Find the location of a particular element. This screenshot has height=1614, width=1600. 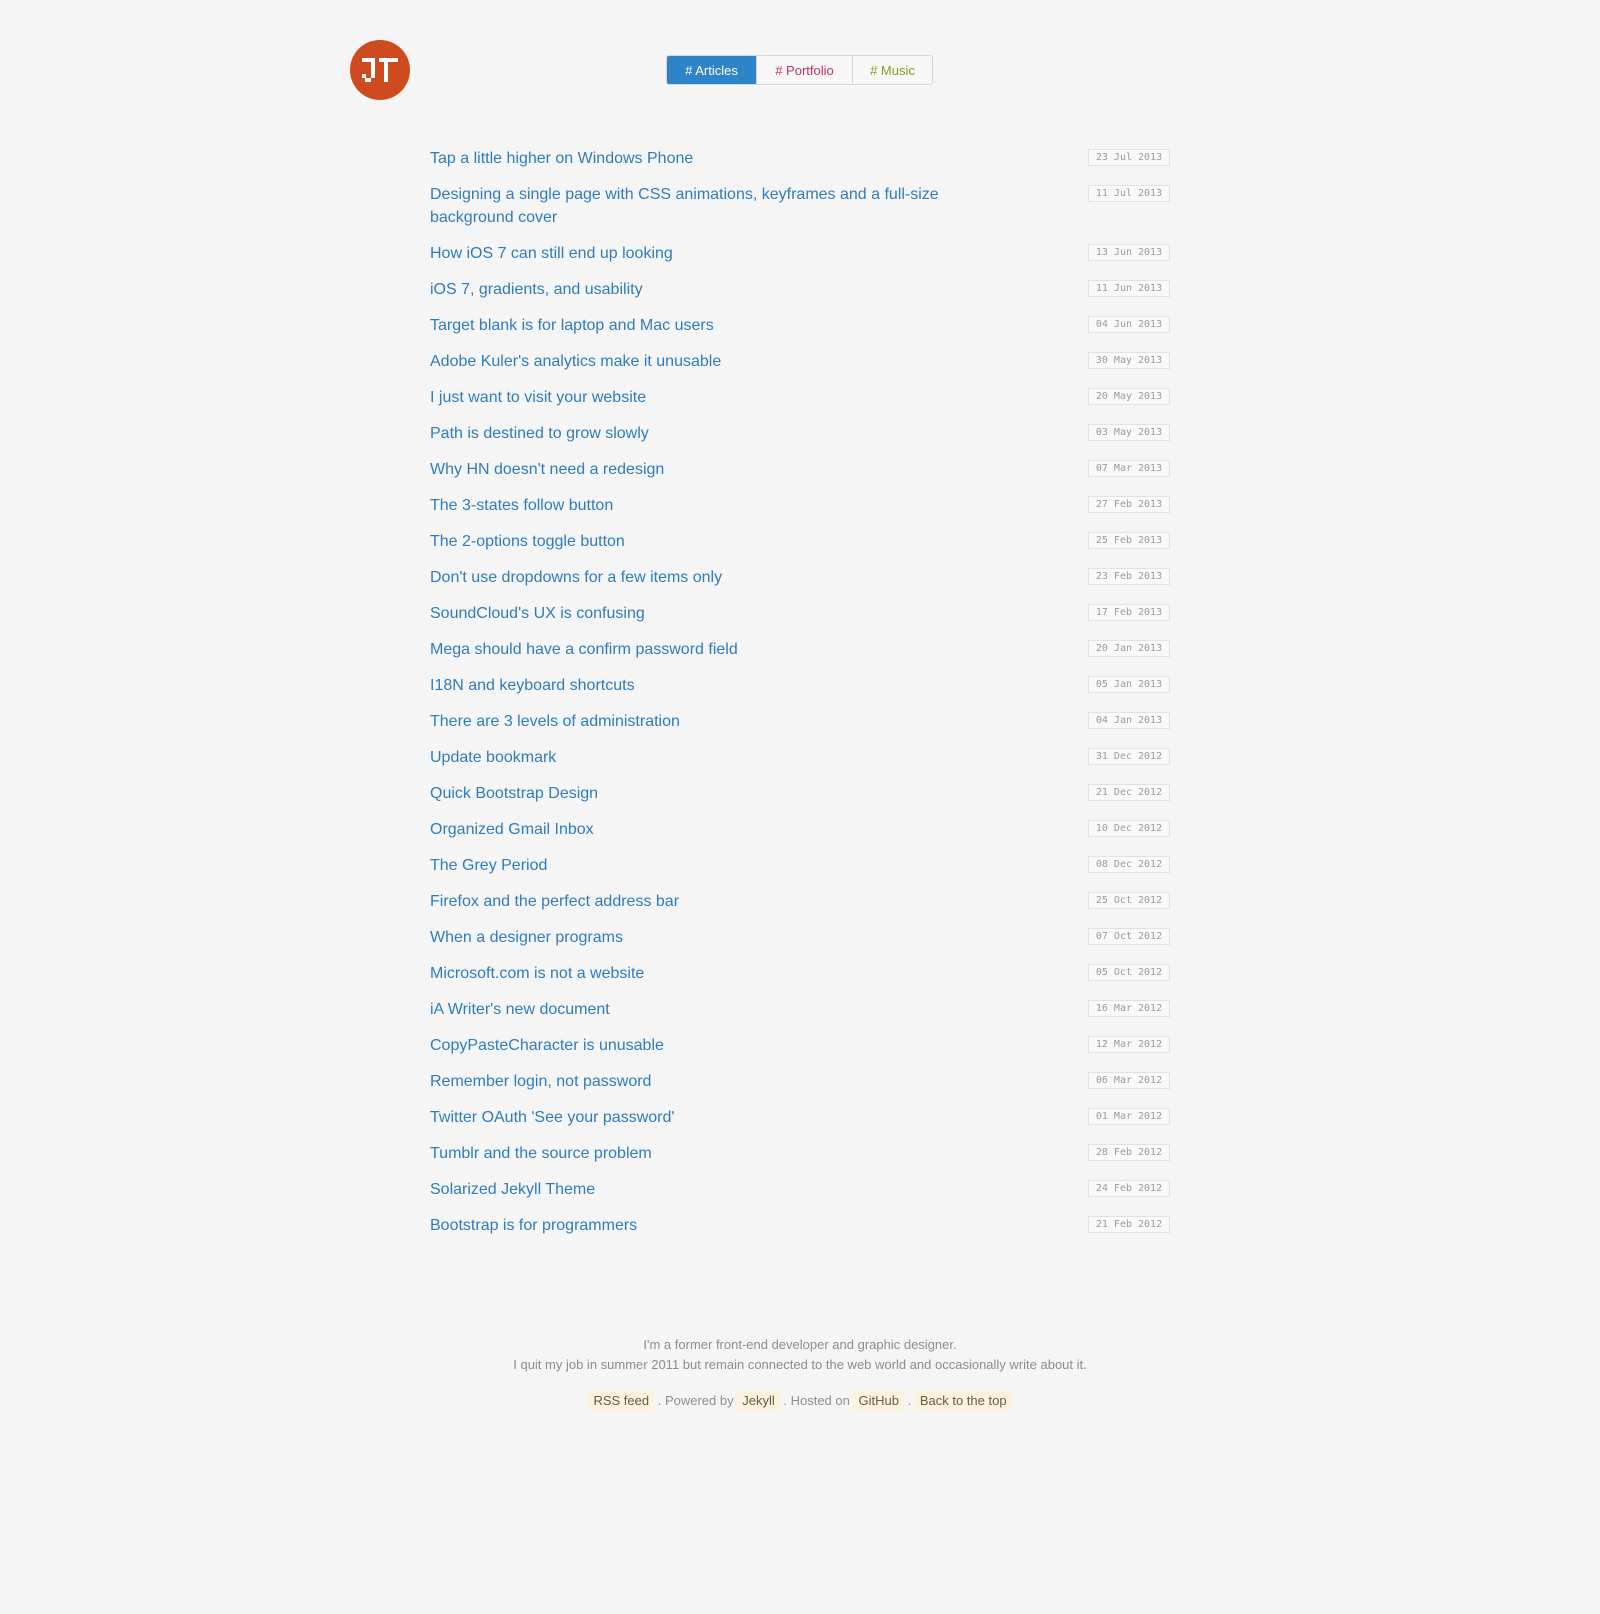

article-date-badge: 03 May 2013 is located at coordinates (1129, 432).